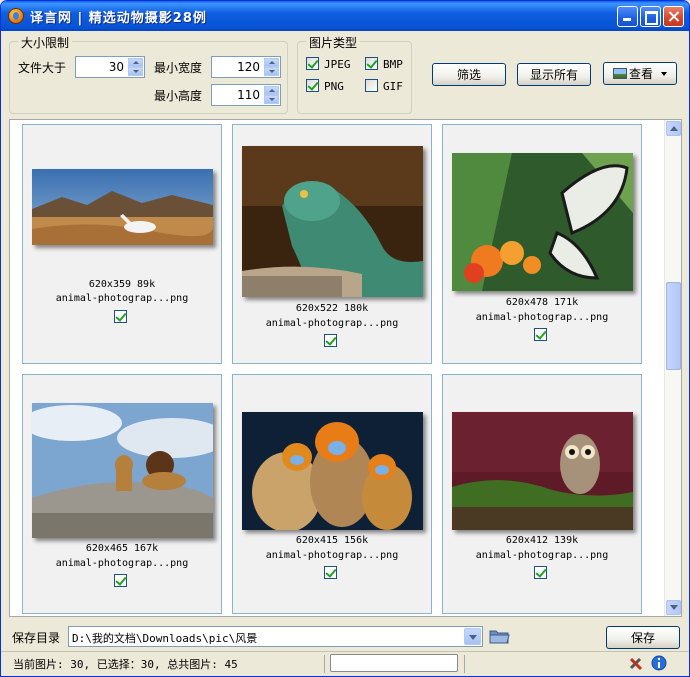  Describe the element at coordinates (542, 540) in the screenshot. I see `image-size: 620x412 139k` at that location.